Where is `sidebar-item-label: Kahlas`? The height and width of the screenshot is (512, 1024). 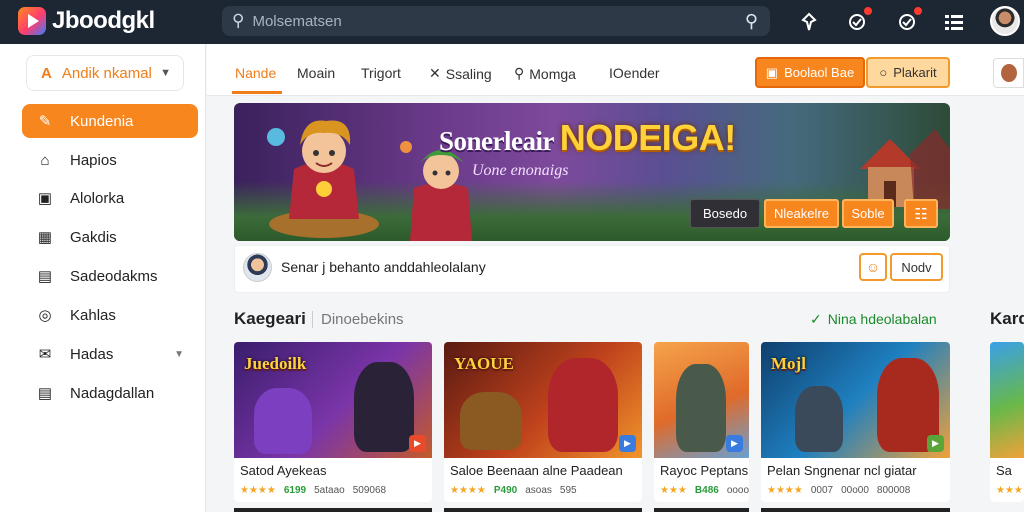
sidebar-item-label: Kahlas is located at coordinates (93, 315).